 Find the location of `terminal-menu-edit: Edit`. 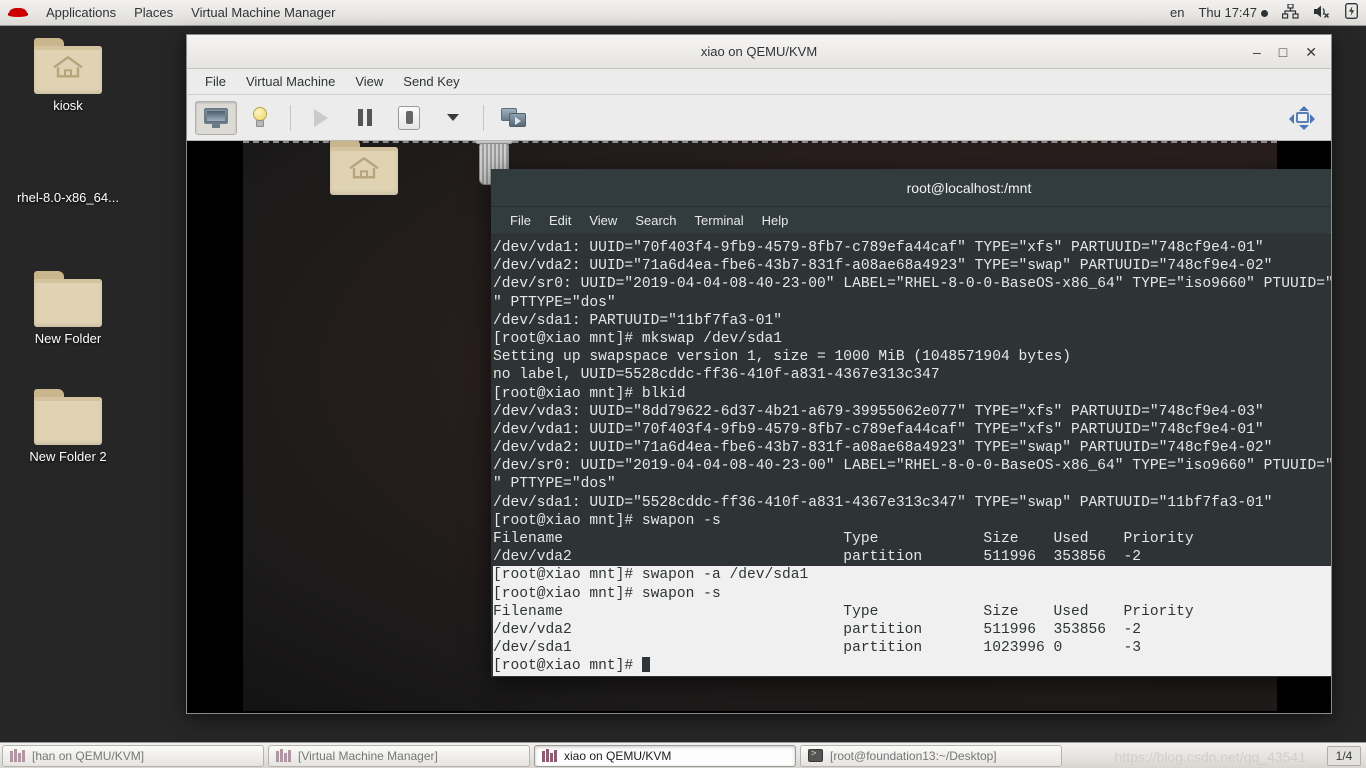

terminal-menu-edit: Edit is located at coordinates (560, 220).